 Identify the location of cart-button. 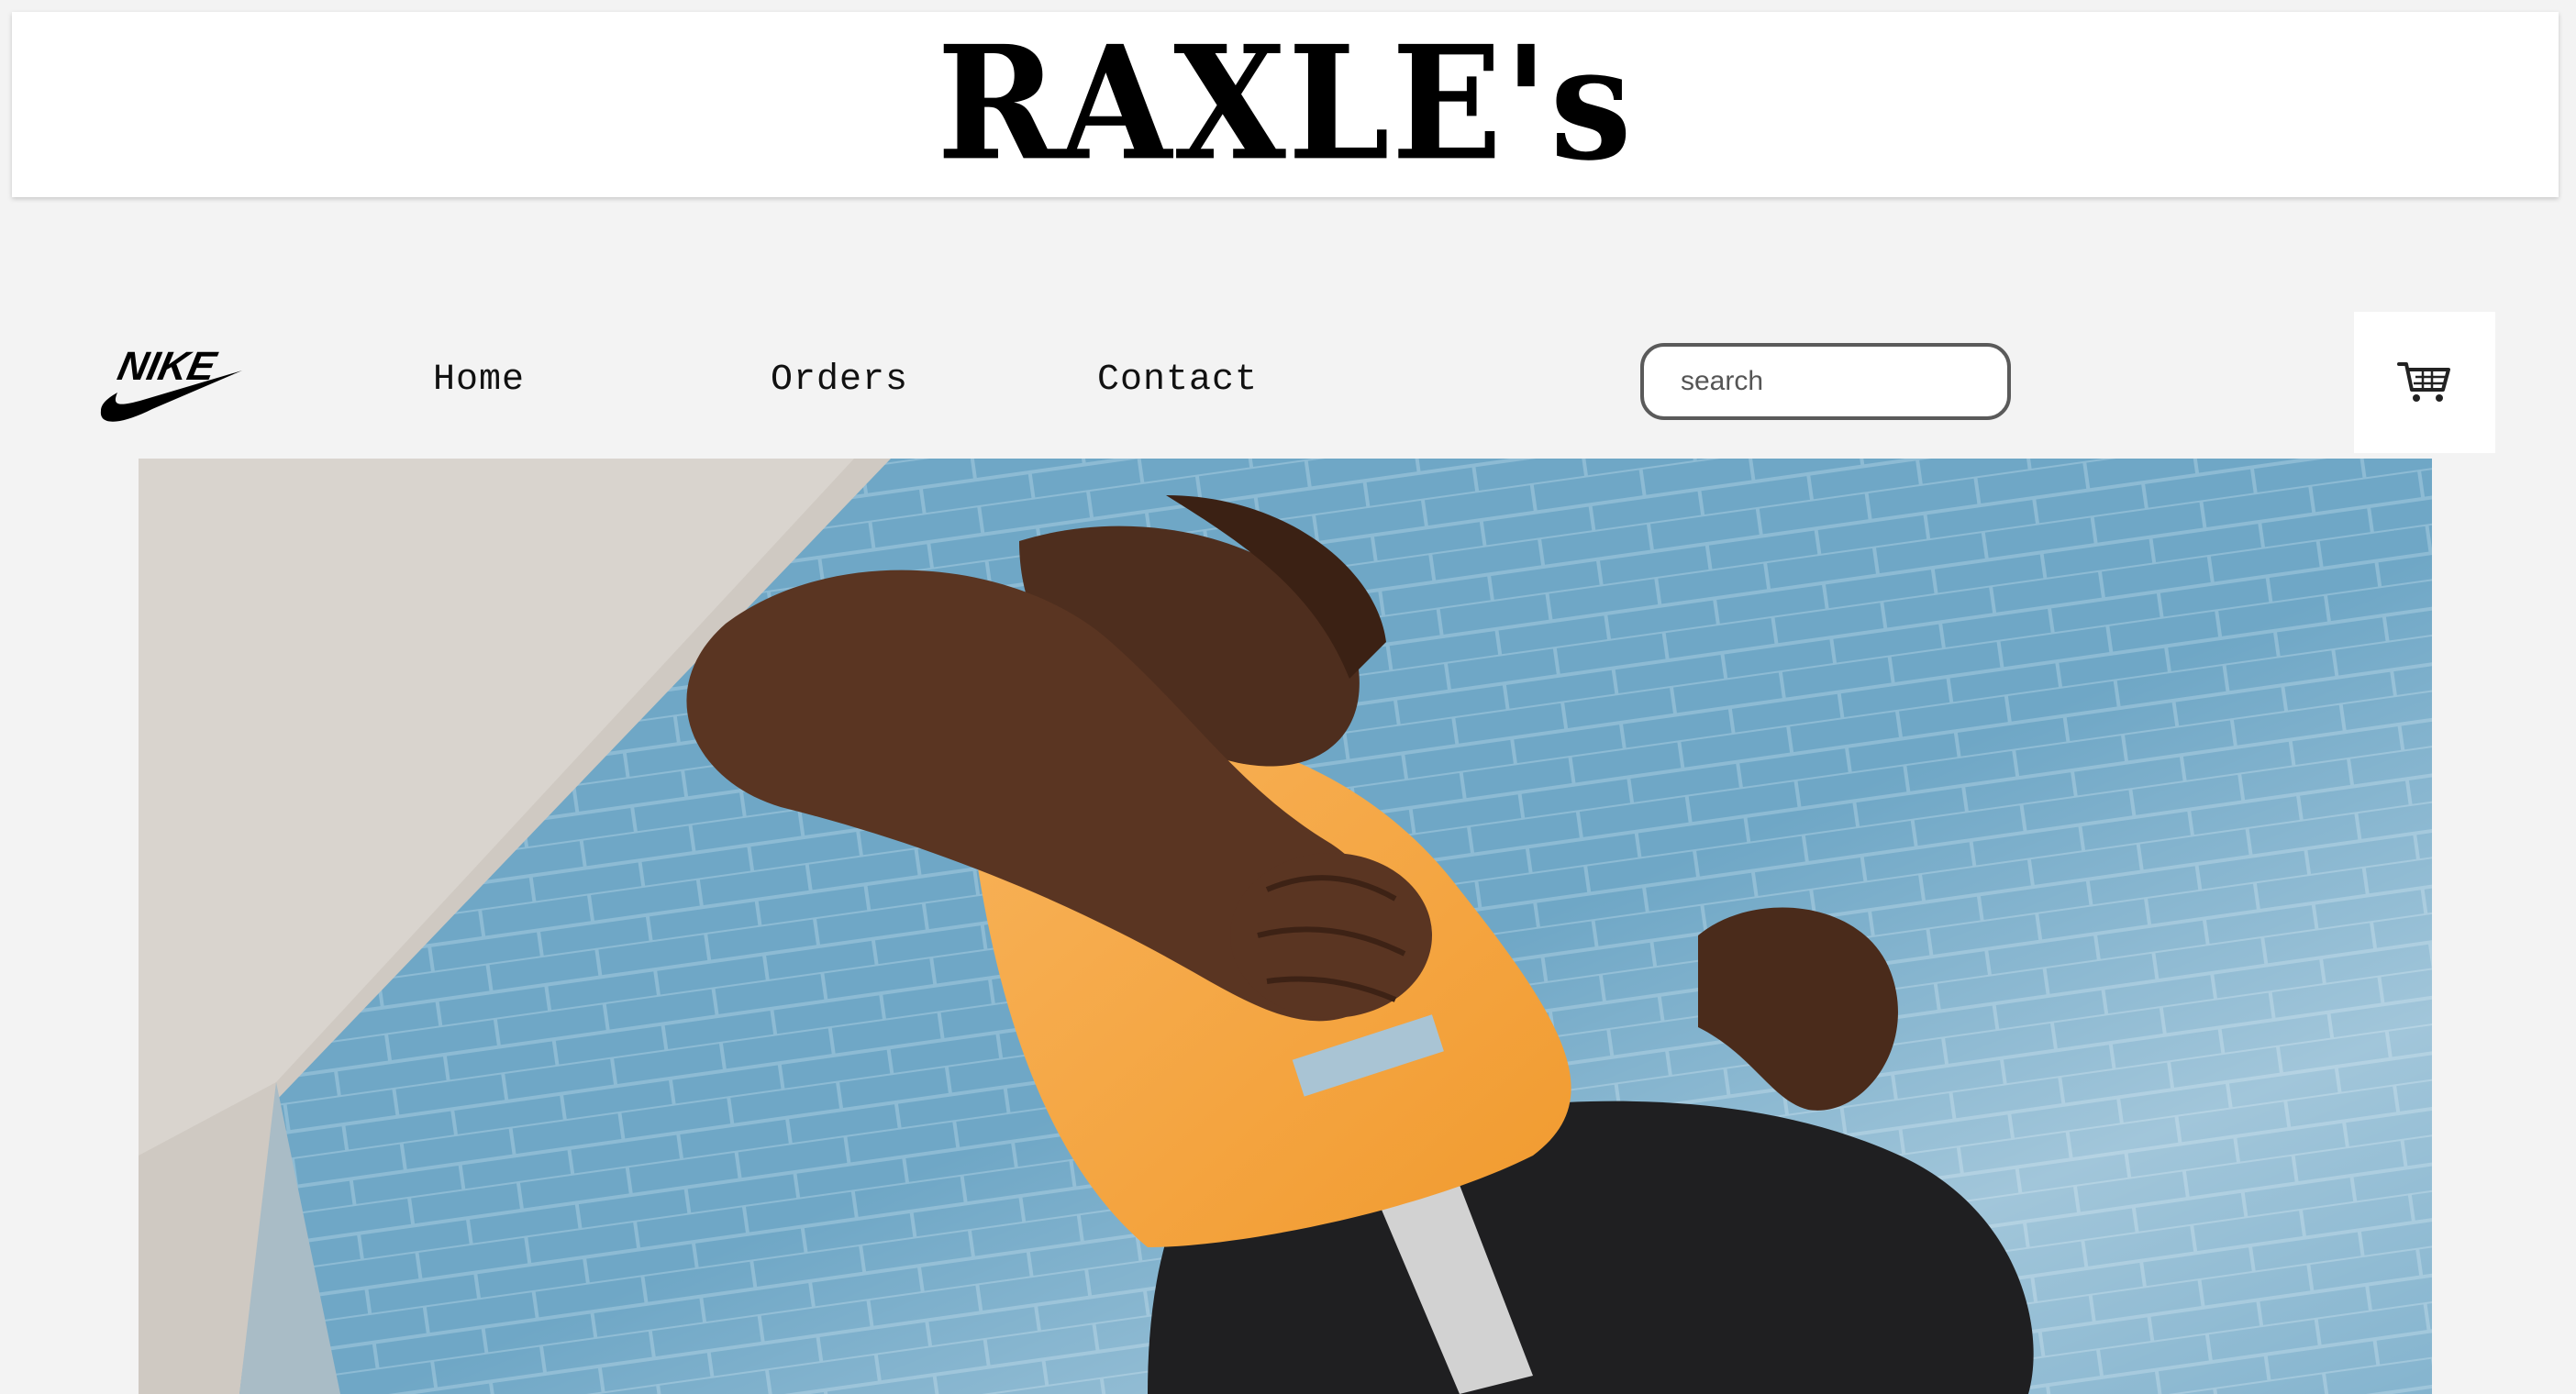
(2424, 382).